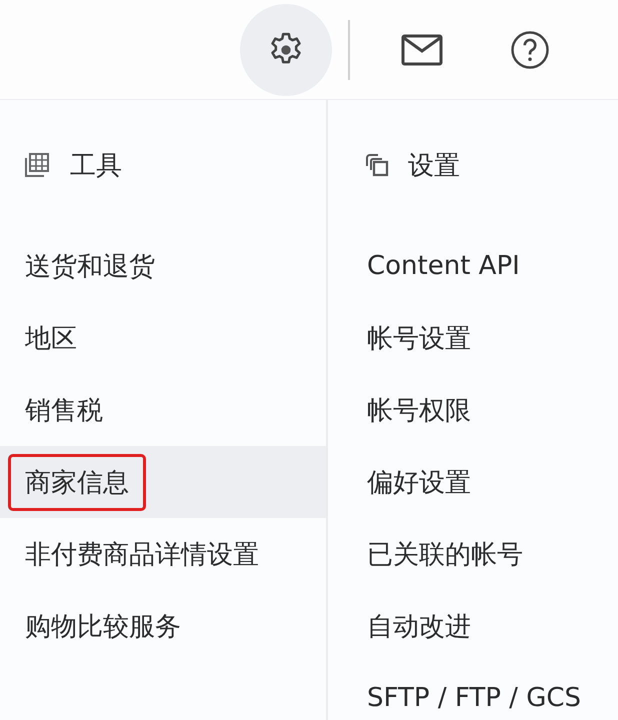  I want to click on item-label: 自动改进, so click(419, 627).